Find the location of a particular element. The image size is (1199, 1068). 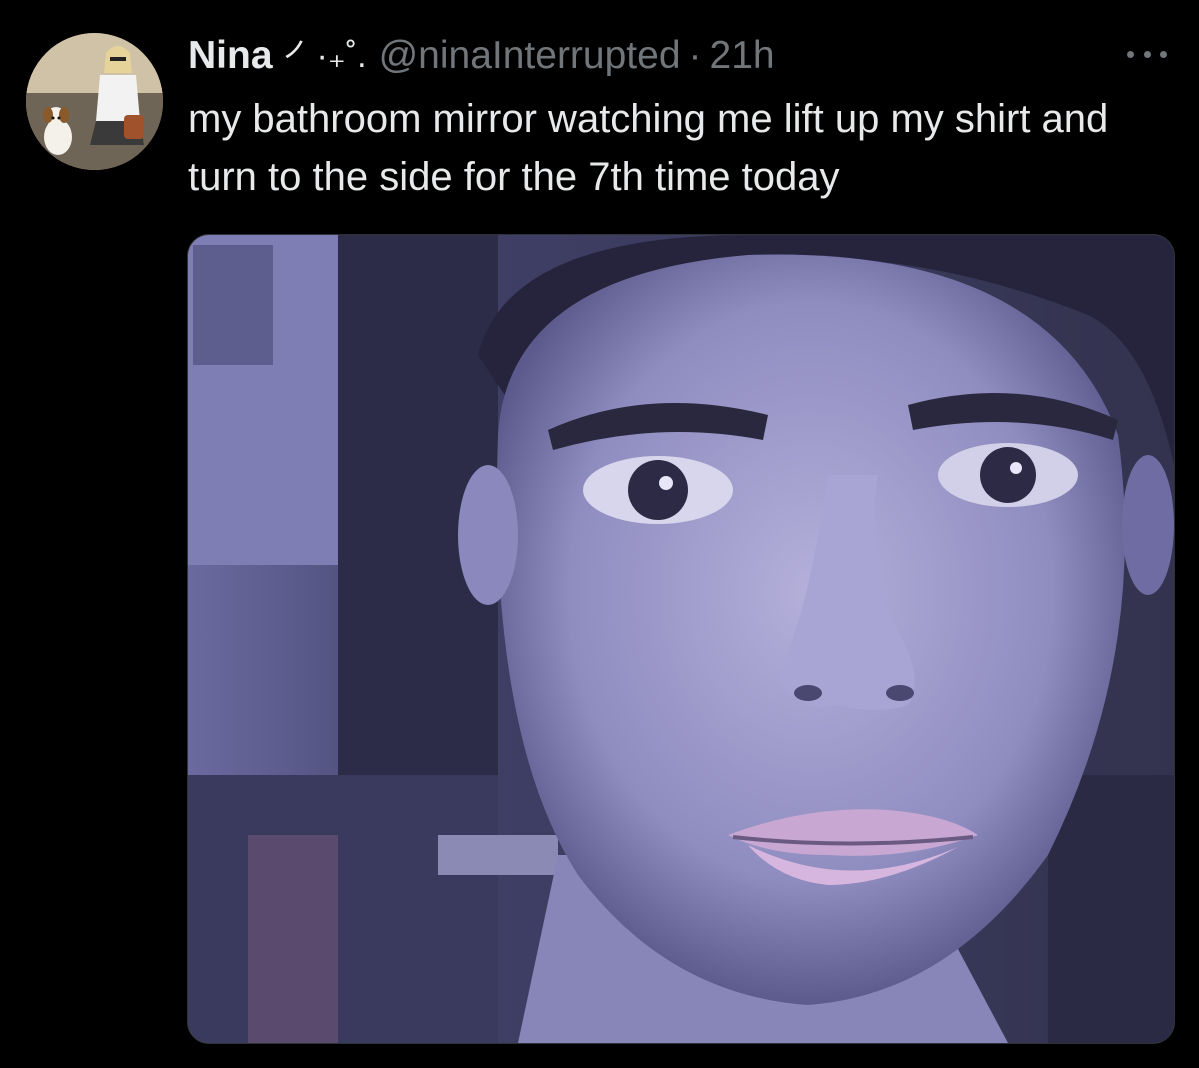

avatar is located at coordinates (94, 101).